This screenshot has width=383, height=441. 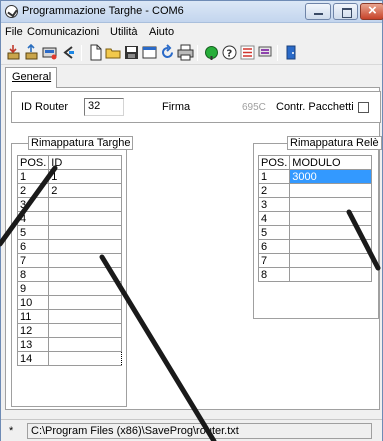 I want to click on back-arrow-icon, so click(x=68, y=52).